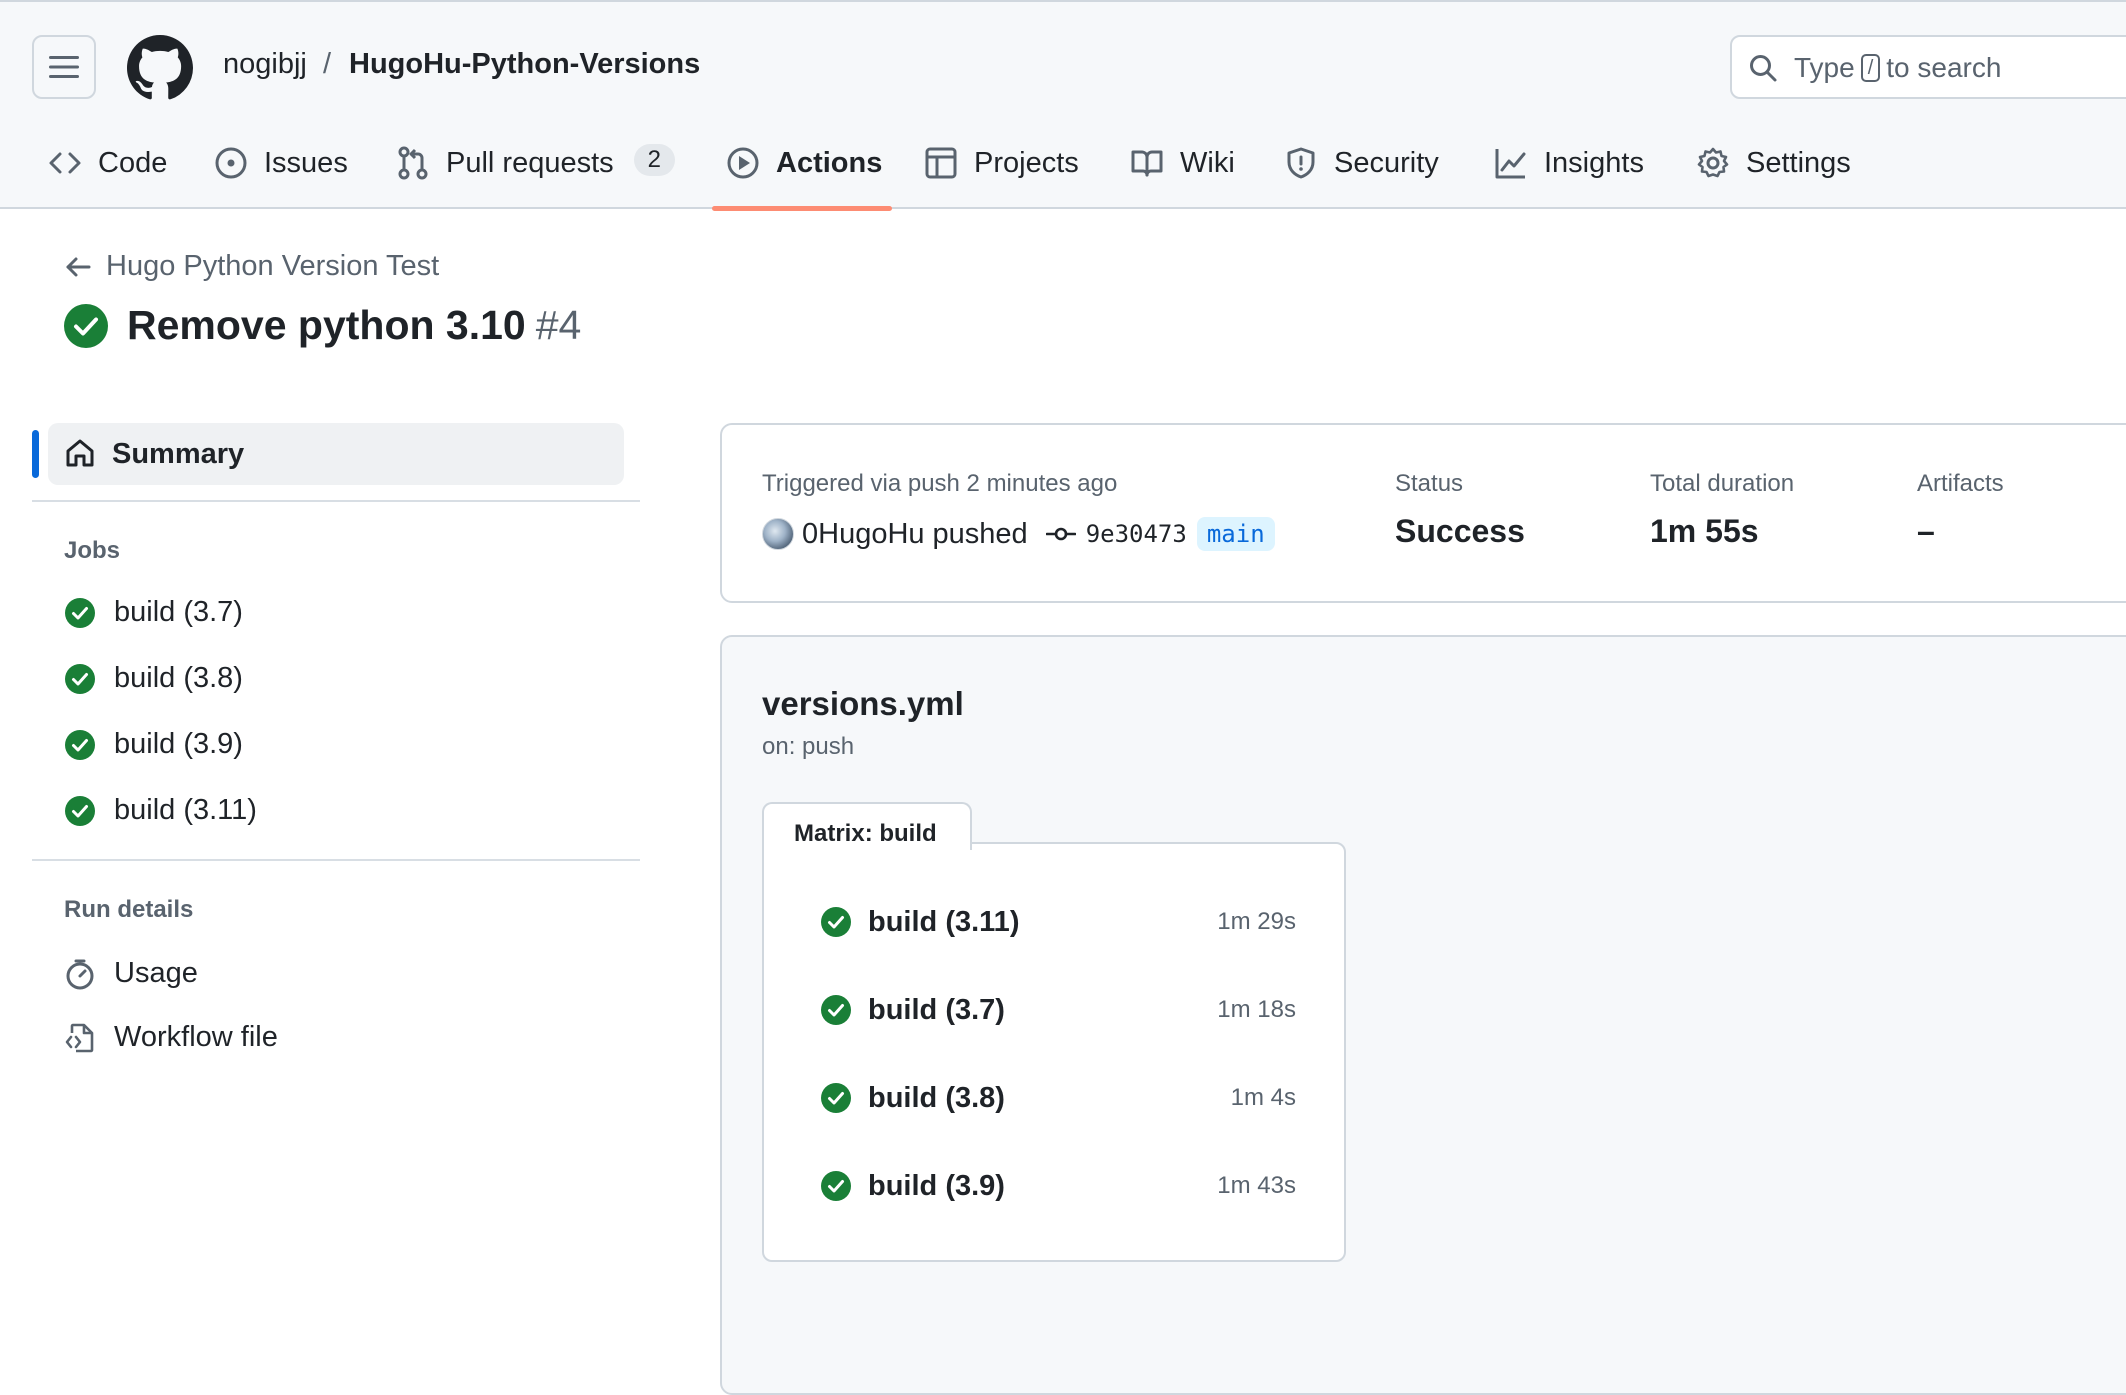  I want to click on tab-label: Wiki, so click(1207, 163).